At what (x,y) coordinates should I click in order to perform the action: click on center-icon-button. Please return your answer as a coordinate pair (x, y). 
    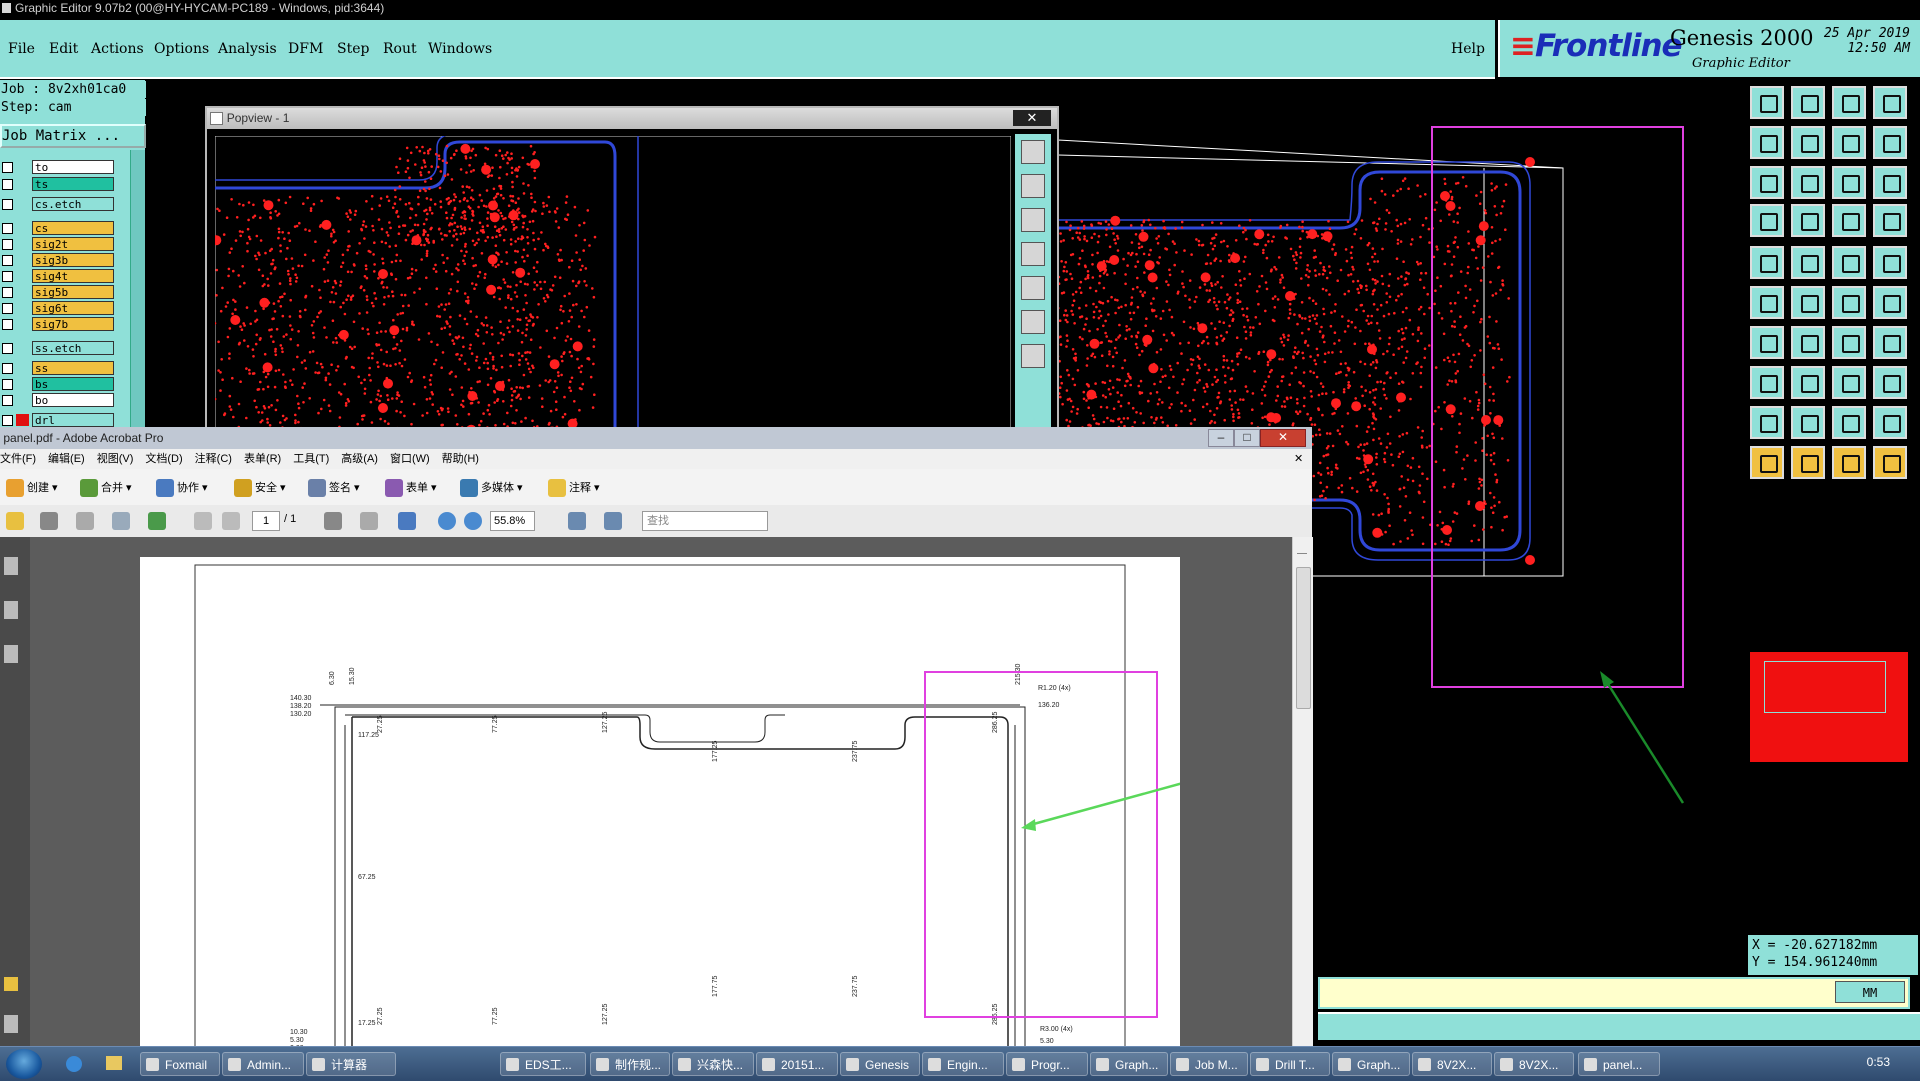
    Looking at the image, I should click on (1808, 182).